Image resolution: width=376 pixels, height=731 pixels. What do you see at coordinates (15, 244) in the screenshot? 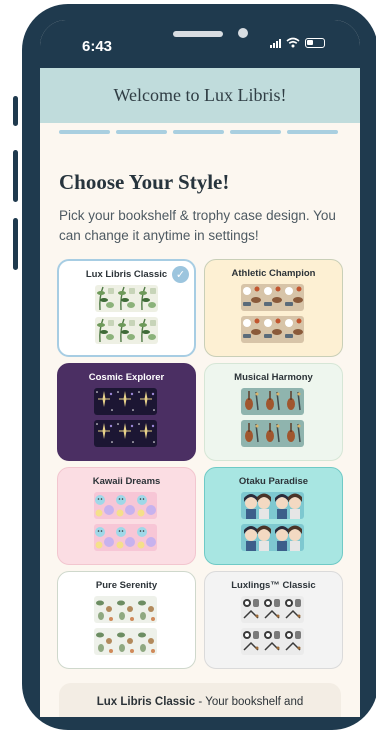
I see `volume-down-button` at bounding box center [15, 244].